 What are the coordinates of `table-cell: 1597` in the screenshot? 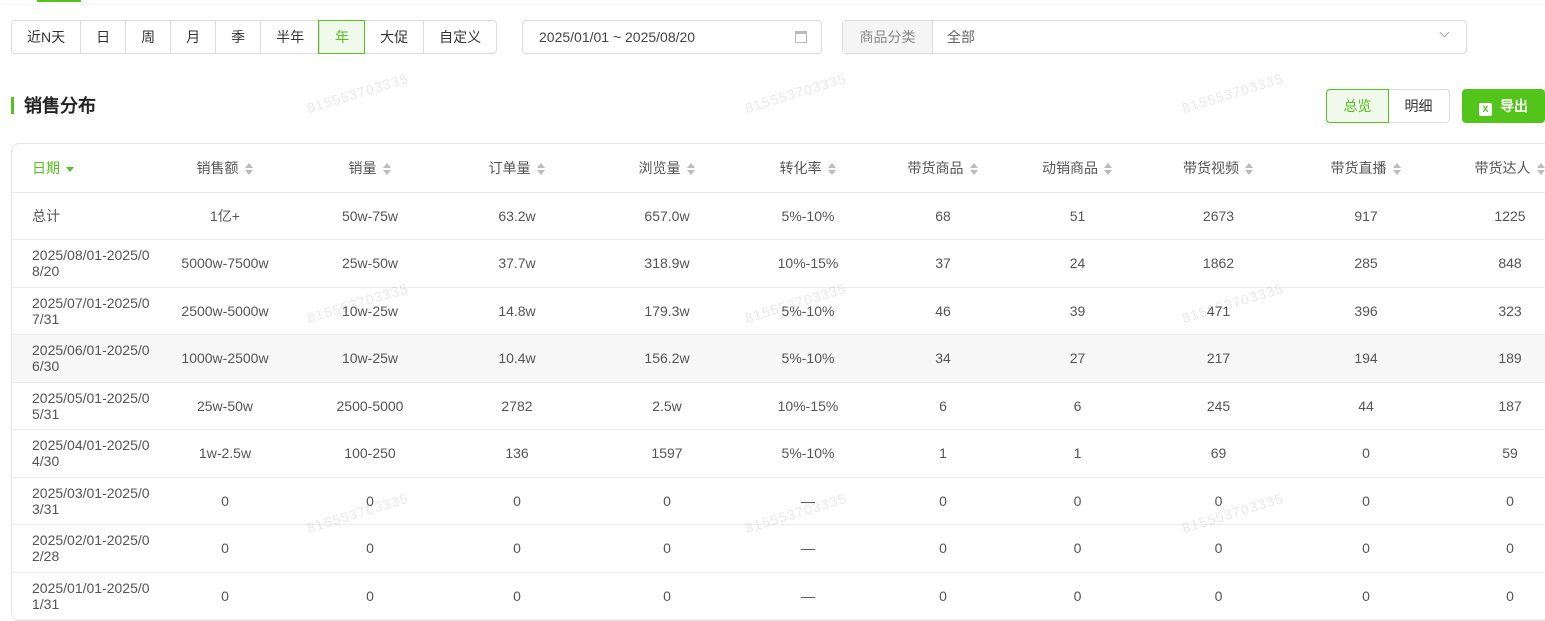 It's located at (667, 454).